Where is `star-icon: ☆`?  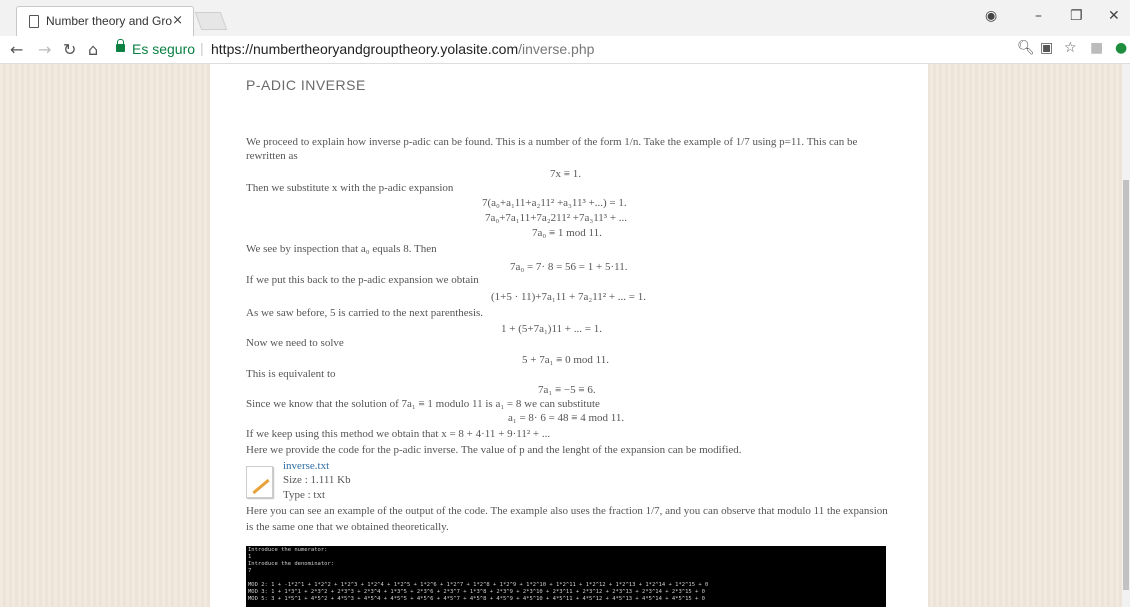
star-icon: ☆ is located at coordinates (1070, 48).